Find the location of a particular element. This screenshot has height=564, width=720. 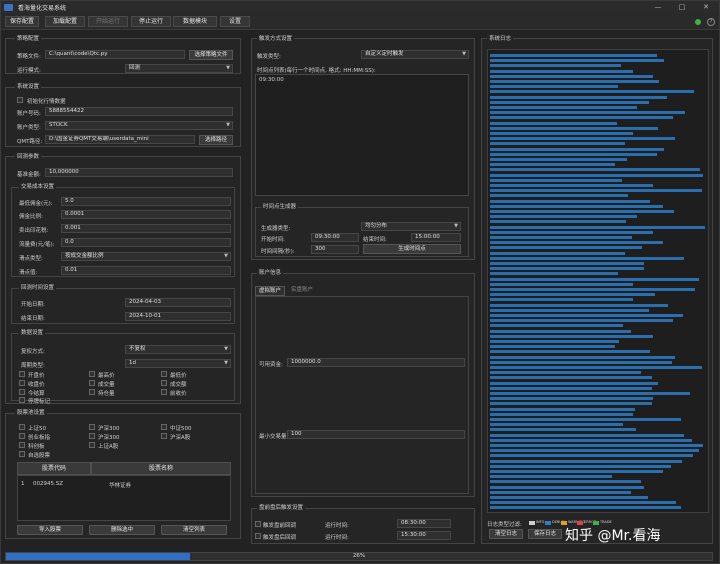

generator-type-select: 均匀分布 ▼ is located at coordinates (411, 226).